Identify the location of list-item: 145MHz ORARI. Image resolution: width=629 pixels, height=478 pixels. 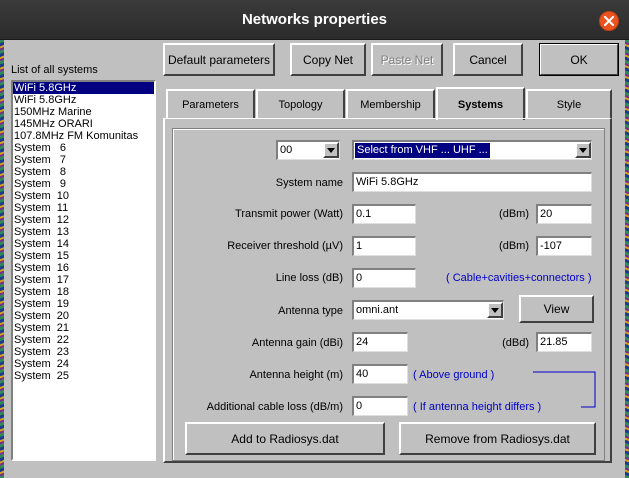
(83, 124).